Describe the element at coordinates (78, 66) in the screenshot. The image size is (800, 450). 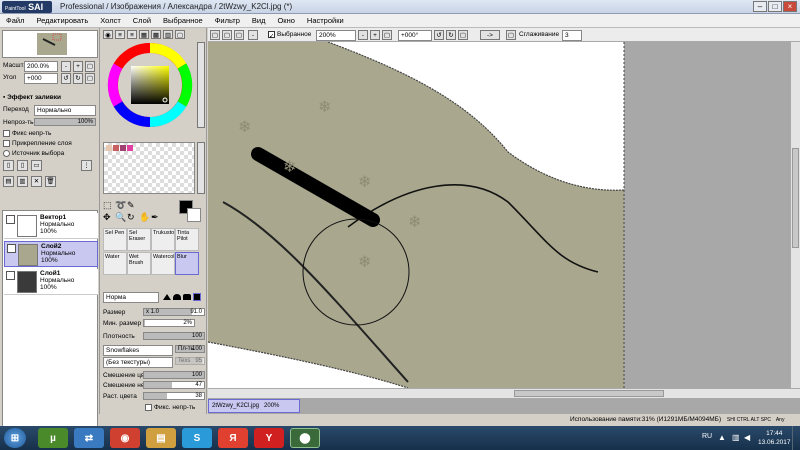
I see `zoom-in-button: +` at that location.